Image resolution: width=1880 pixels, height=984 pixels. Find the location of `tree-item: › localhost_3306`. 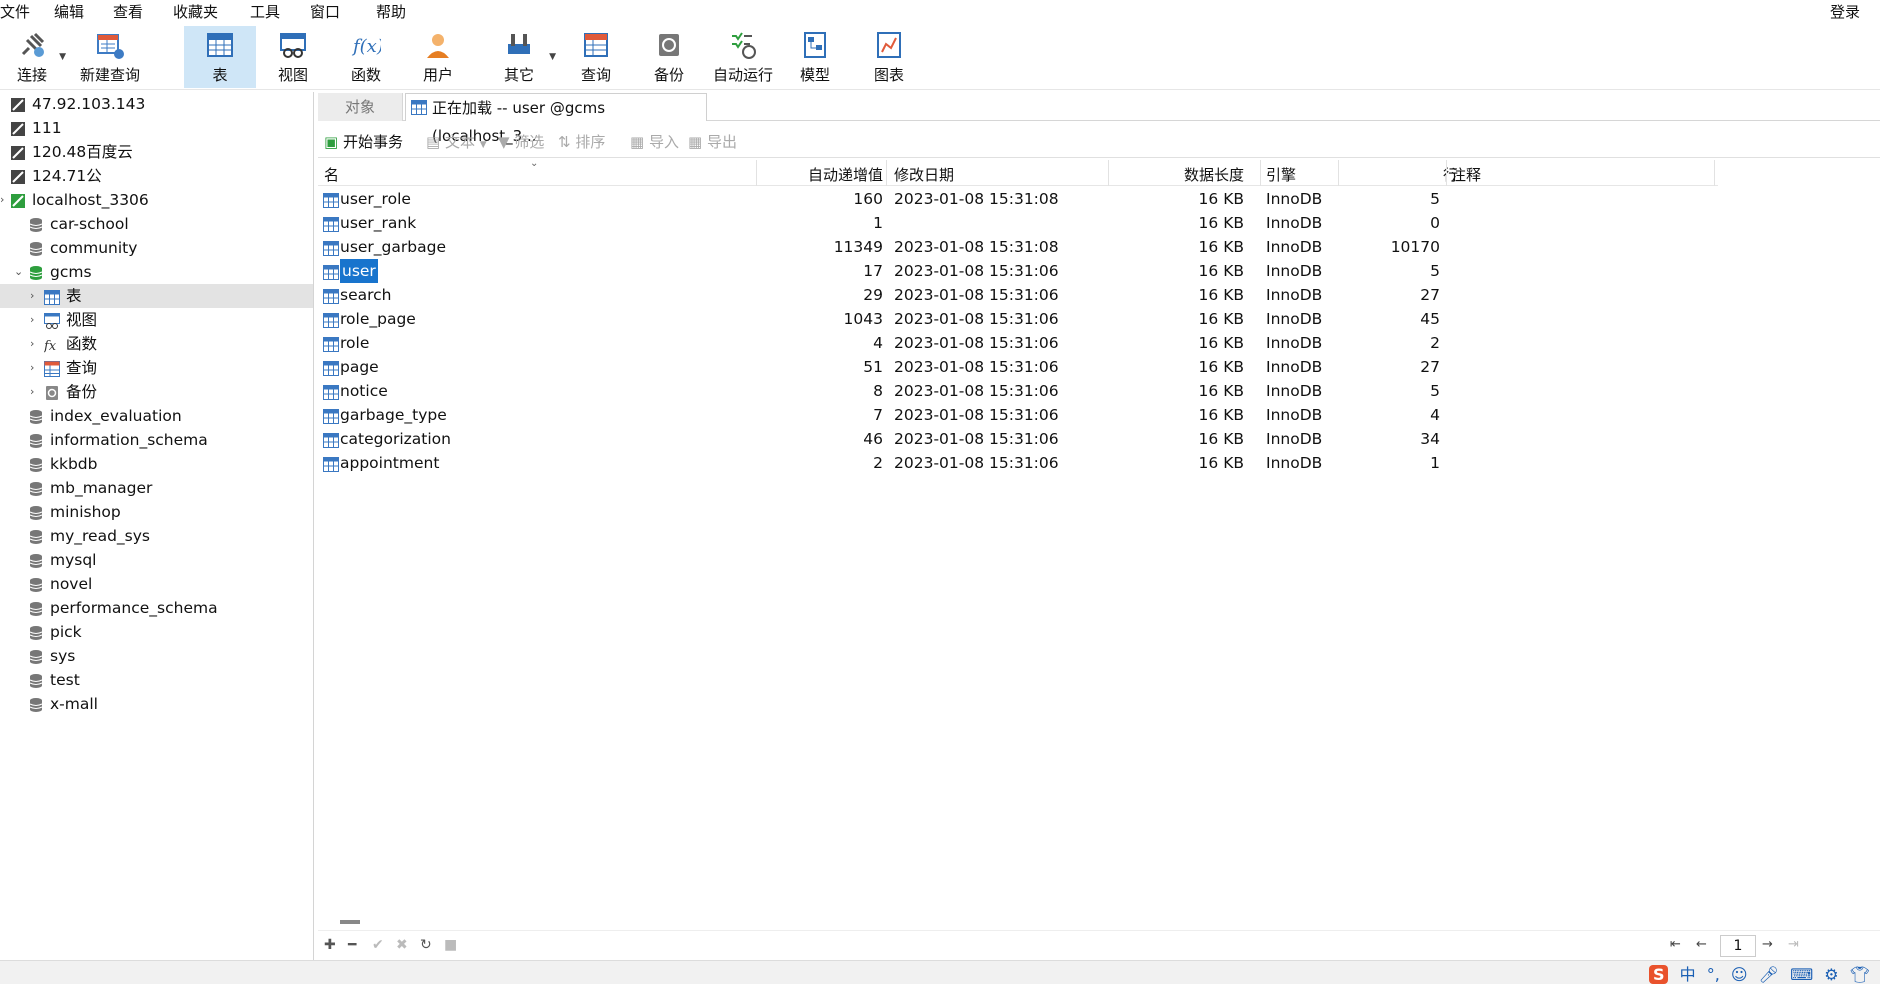

tree-item: › localhost_3306 is located at coordinates (156, 200).